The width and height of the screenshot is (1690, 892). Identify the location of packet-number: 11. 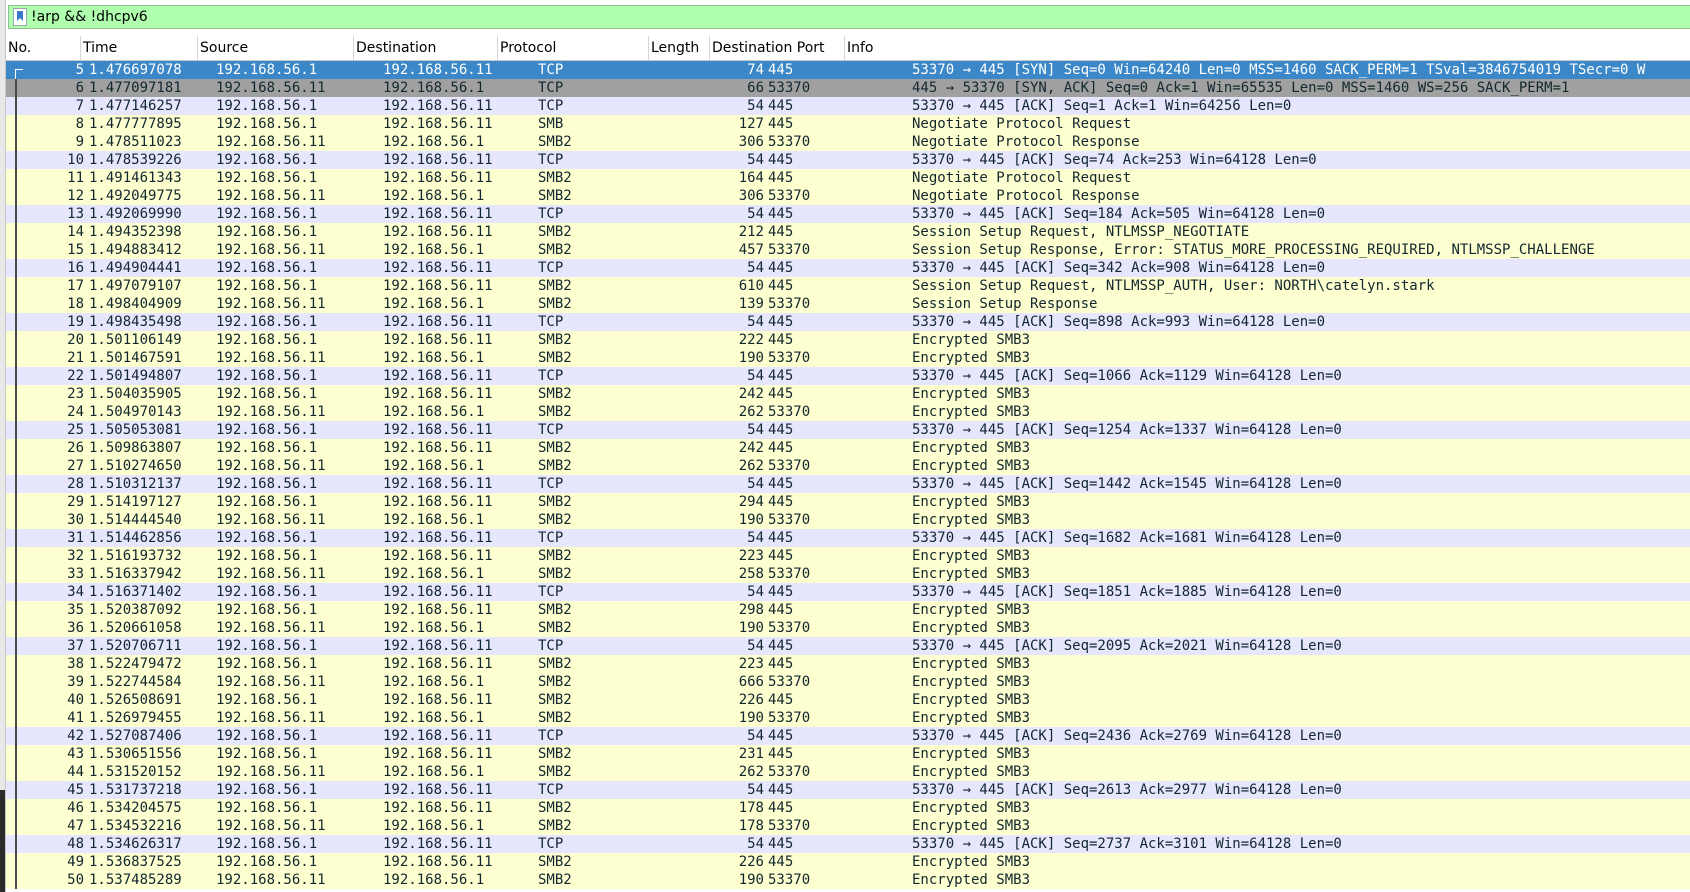
(75, 178).